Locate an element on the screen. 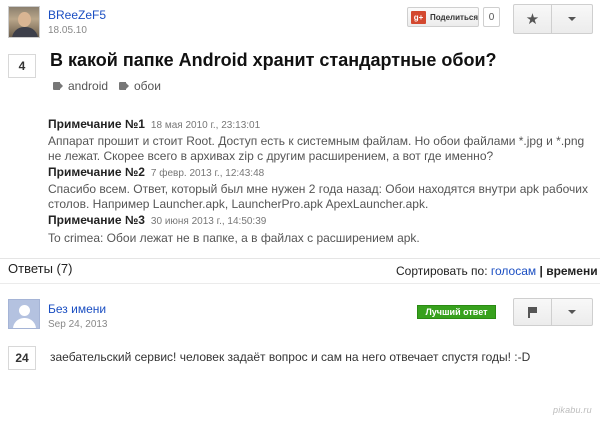 The image size is (600, 421). share-label: Поделиться is located at coordinates (453, 17).